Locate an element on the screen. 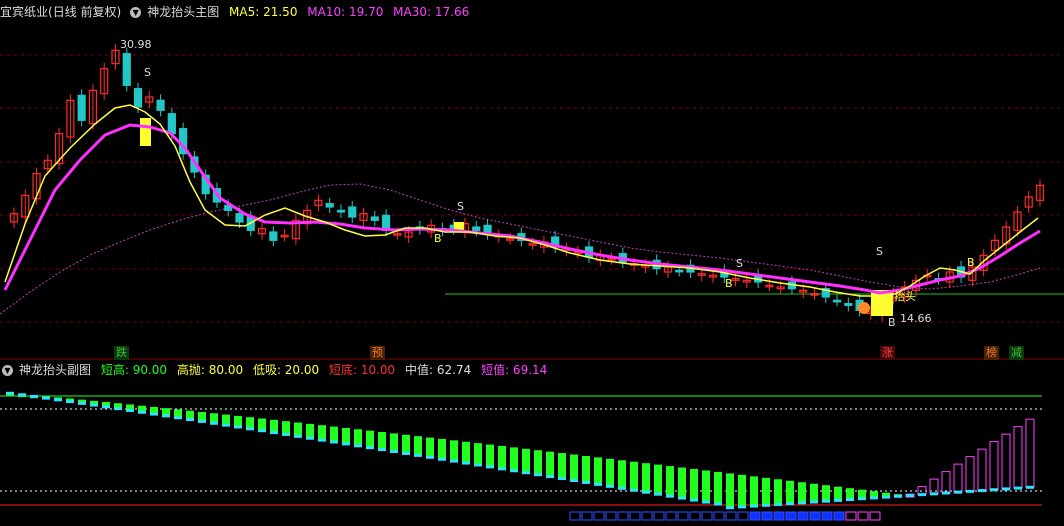 The width and height of the screenshot is (1064, 526). date-tag: 榜 is located at coordinates (991, 353).